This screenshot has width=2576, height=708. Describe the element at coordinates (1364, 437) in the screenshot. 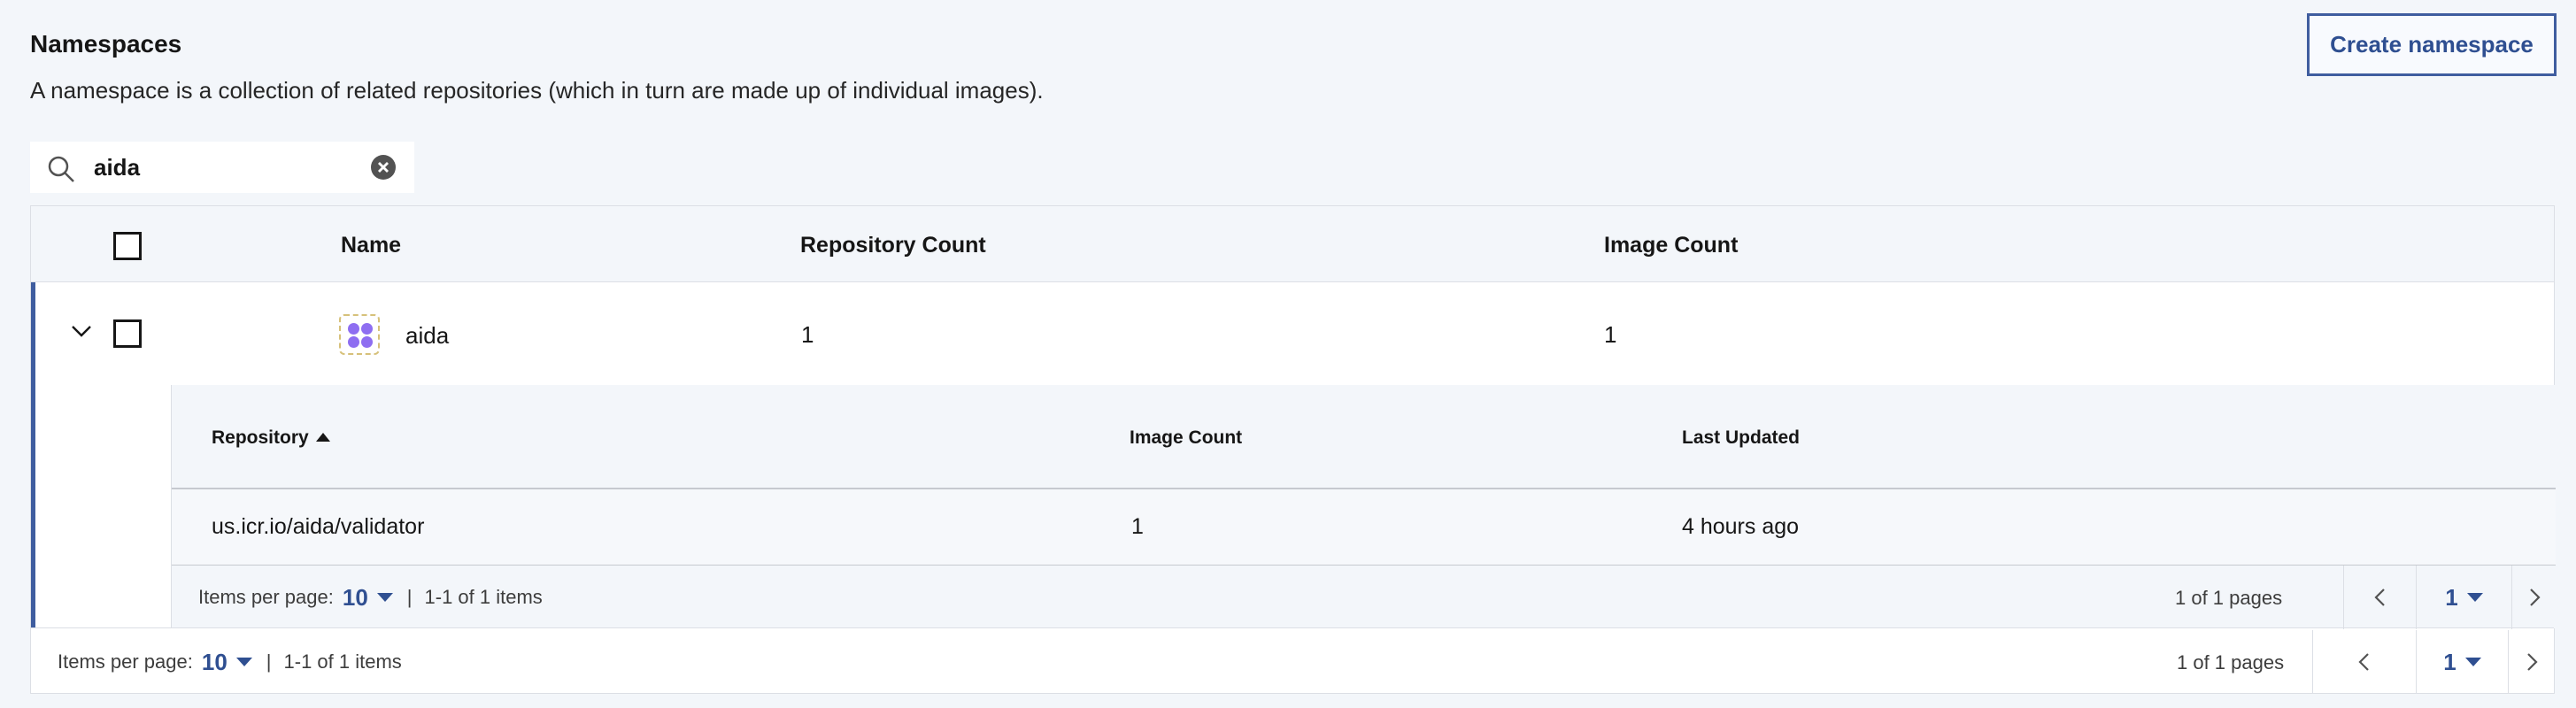

I see `subtable-header: Repository Image Count Last Updated` at that location.